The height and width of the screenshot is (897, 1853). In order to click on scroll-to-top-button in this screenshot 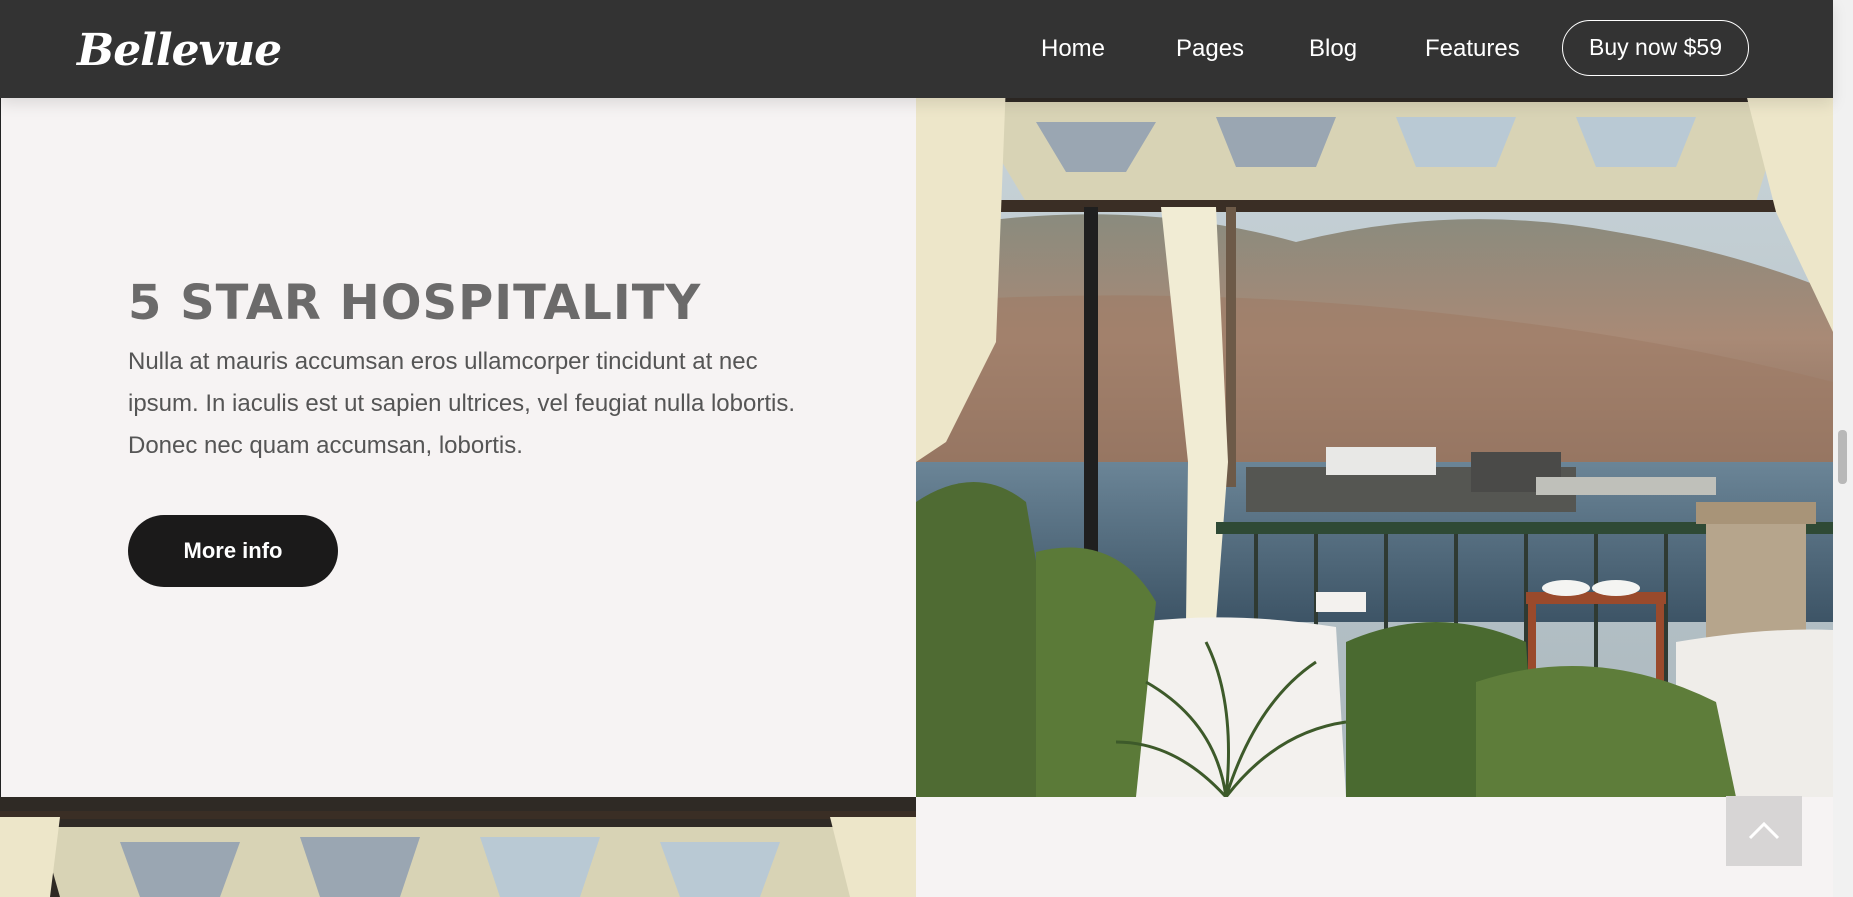, I will do `click(1764, 831)`.